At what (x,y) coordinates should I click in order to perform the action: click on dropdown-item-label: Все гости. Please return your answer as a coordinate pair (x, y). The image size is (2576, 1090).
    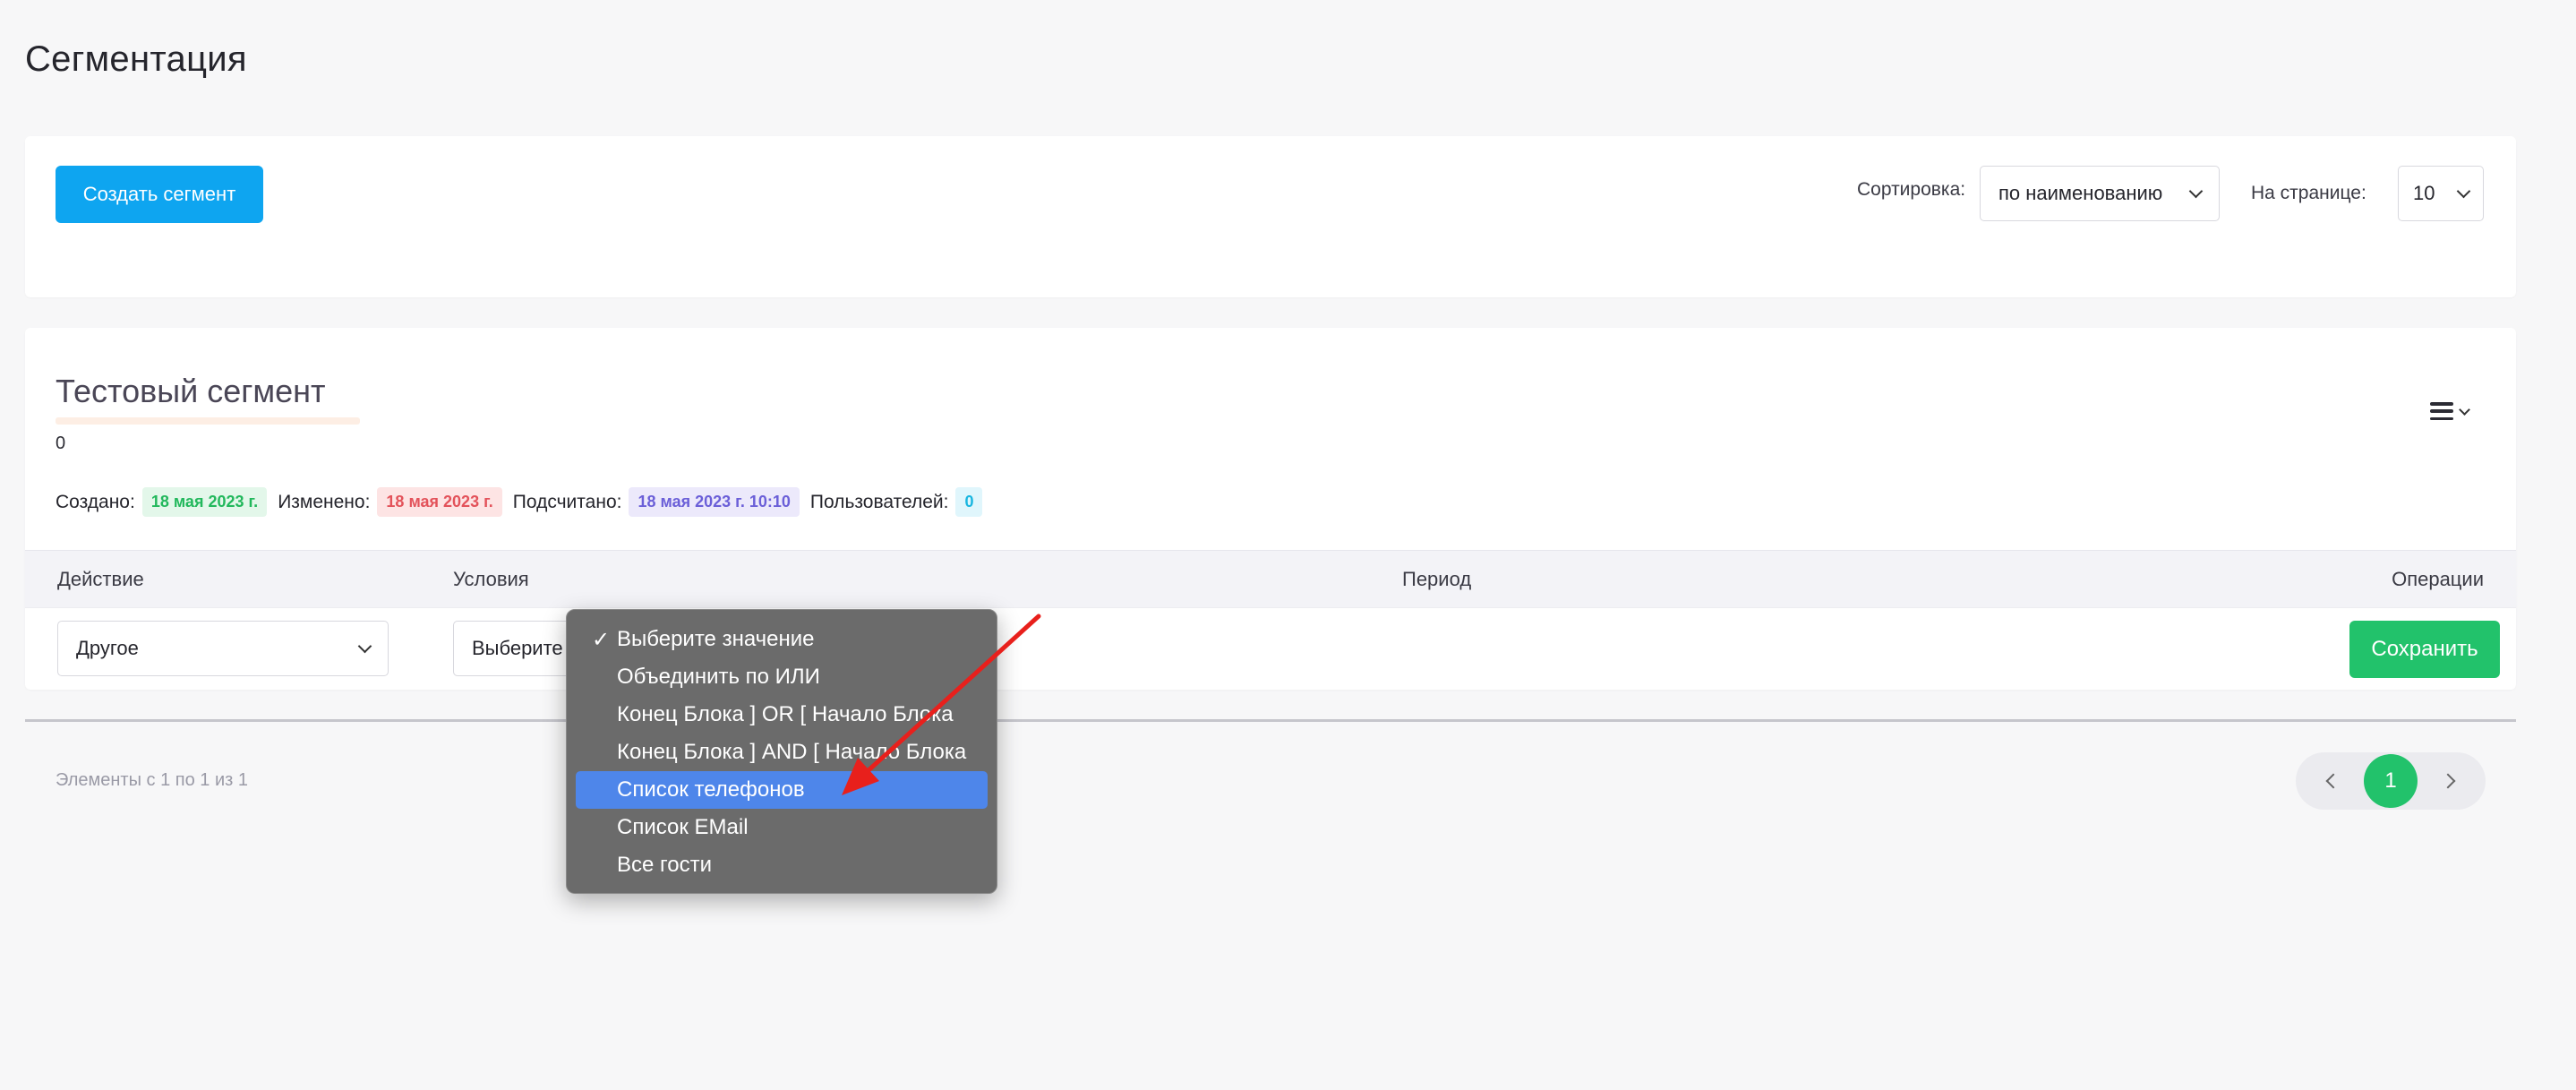
    Looking at the image, I should click on (664, 865).